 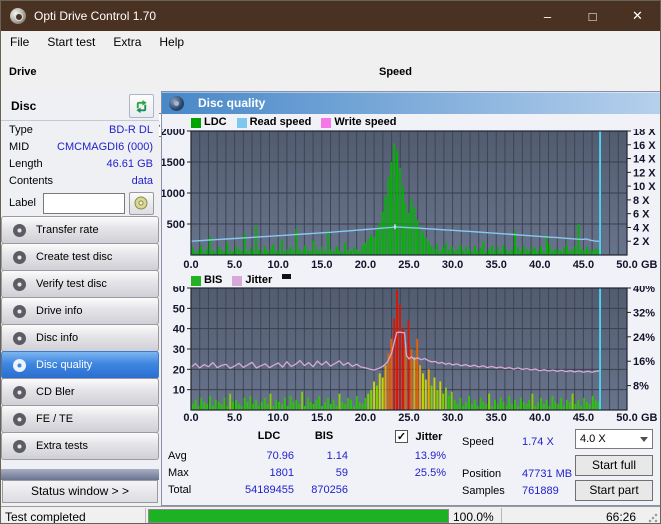 I want to click on statusbar: Test completed 100.0% 66:26, so click(x=330, y=514).